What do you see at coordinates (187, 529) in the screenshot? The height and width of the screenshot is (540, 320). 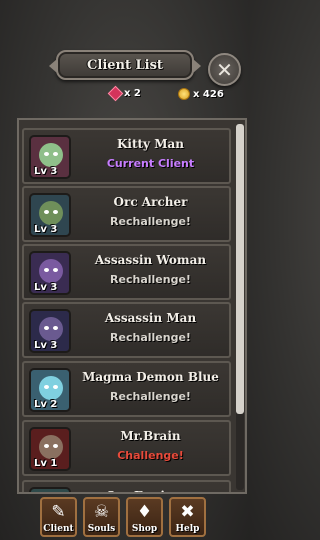 I see `nav-label: Help` at bounding box center [187, 529].